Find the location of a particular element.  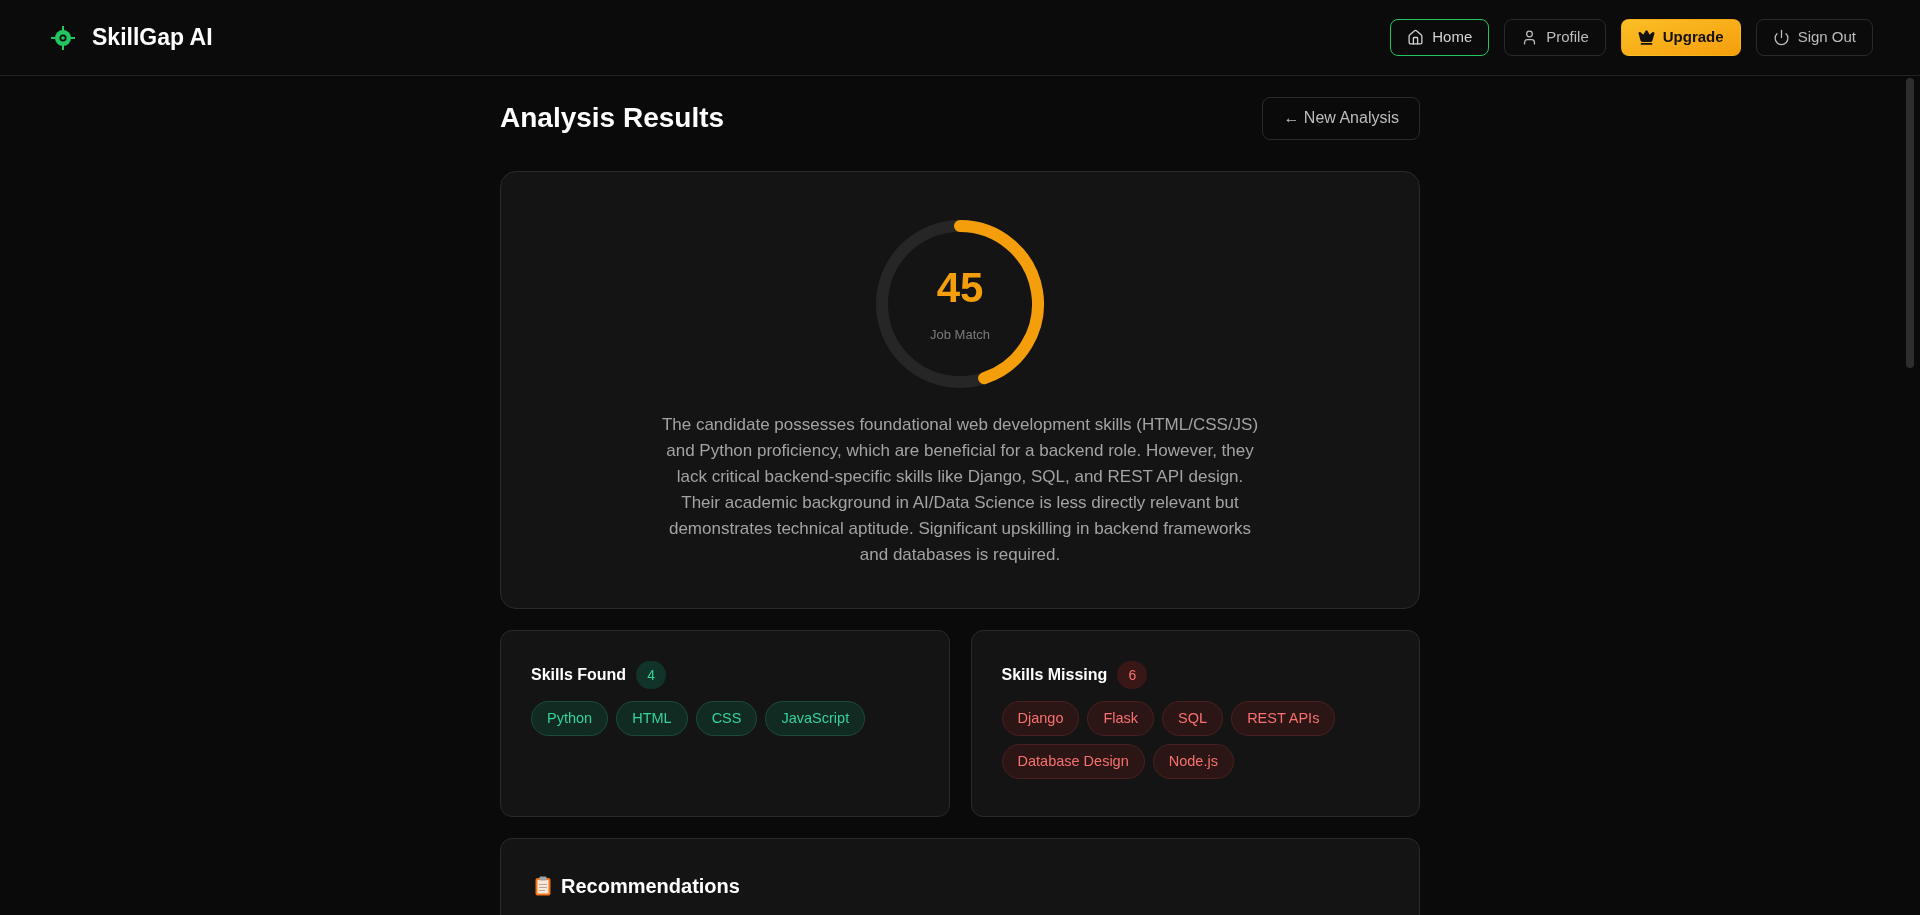

nav-button: Profile is located at coordinates (1555, 37).